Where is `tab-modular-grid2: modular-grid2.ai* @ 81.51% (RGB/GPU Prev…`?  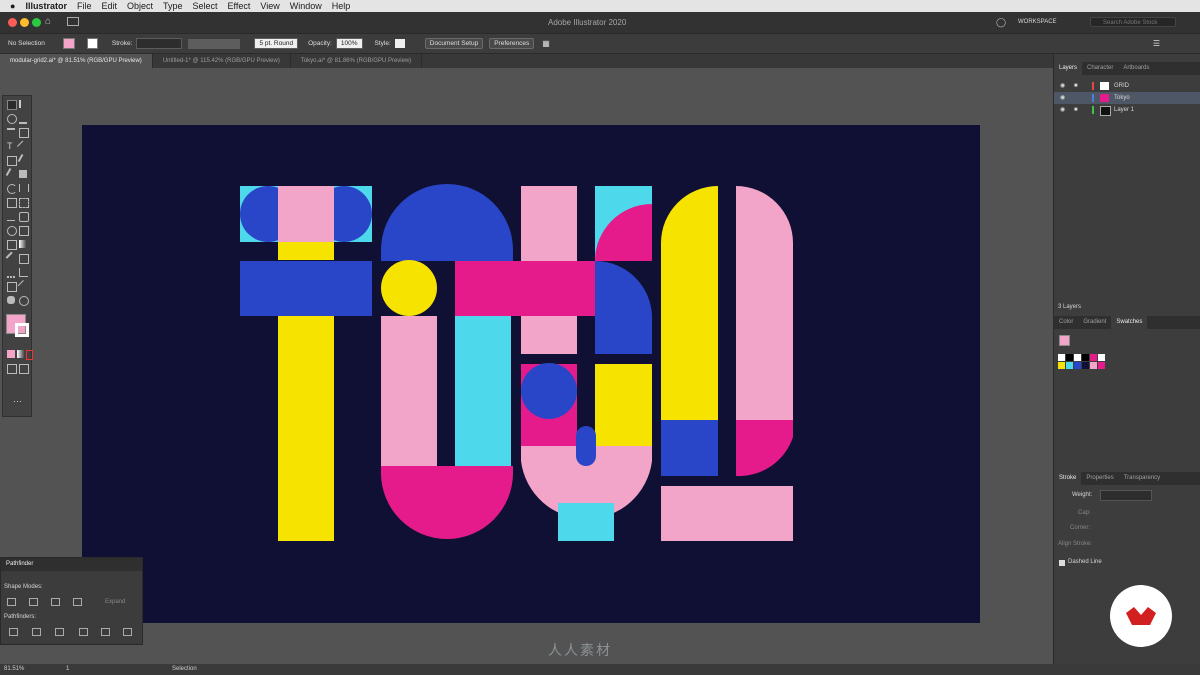
tab-modular-grid2: modular-grid2.ai* @ 81.51% (RGB/GPU Prev… is located at coordinates (76, 61).